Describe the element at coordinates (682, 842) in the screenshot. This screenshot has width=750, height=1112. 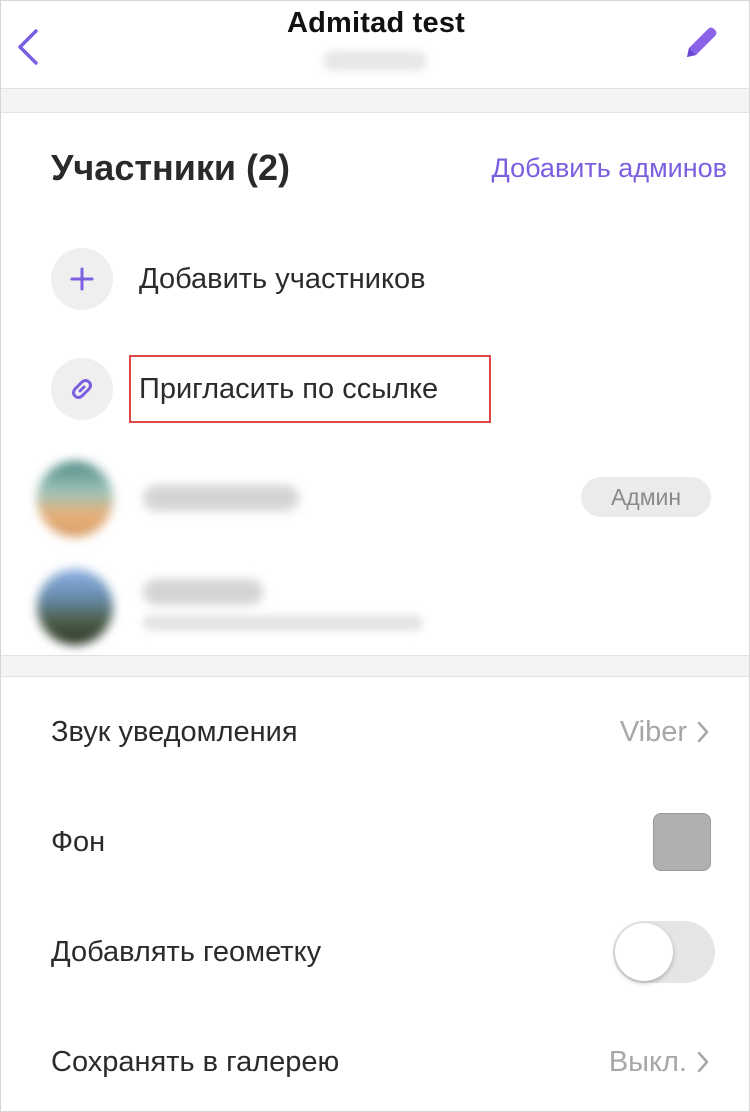
I see `background-swatch` at that location.